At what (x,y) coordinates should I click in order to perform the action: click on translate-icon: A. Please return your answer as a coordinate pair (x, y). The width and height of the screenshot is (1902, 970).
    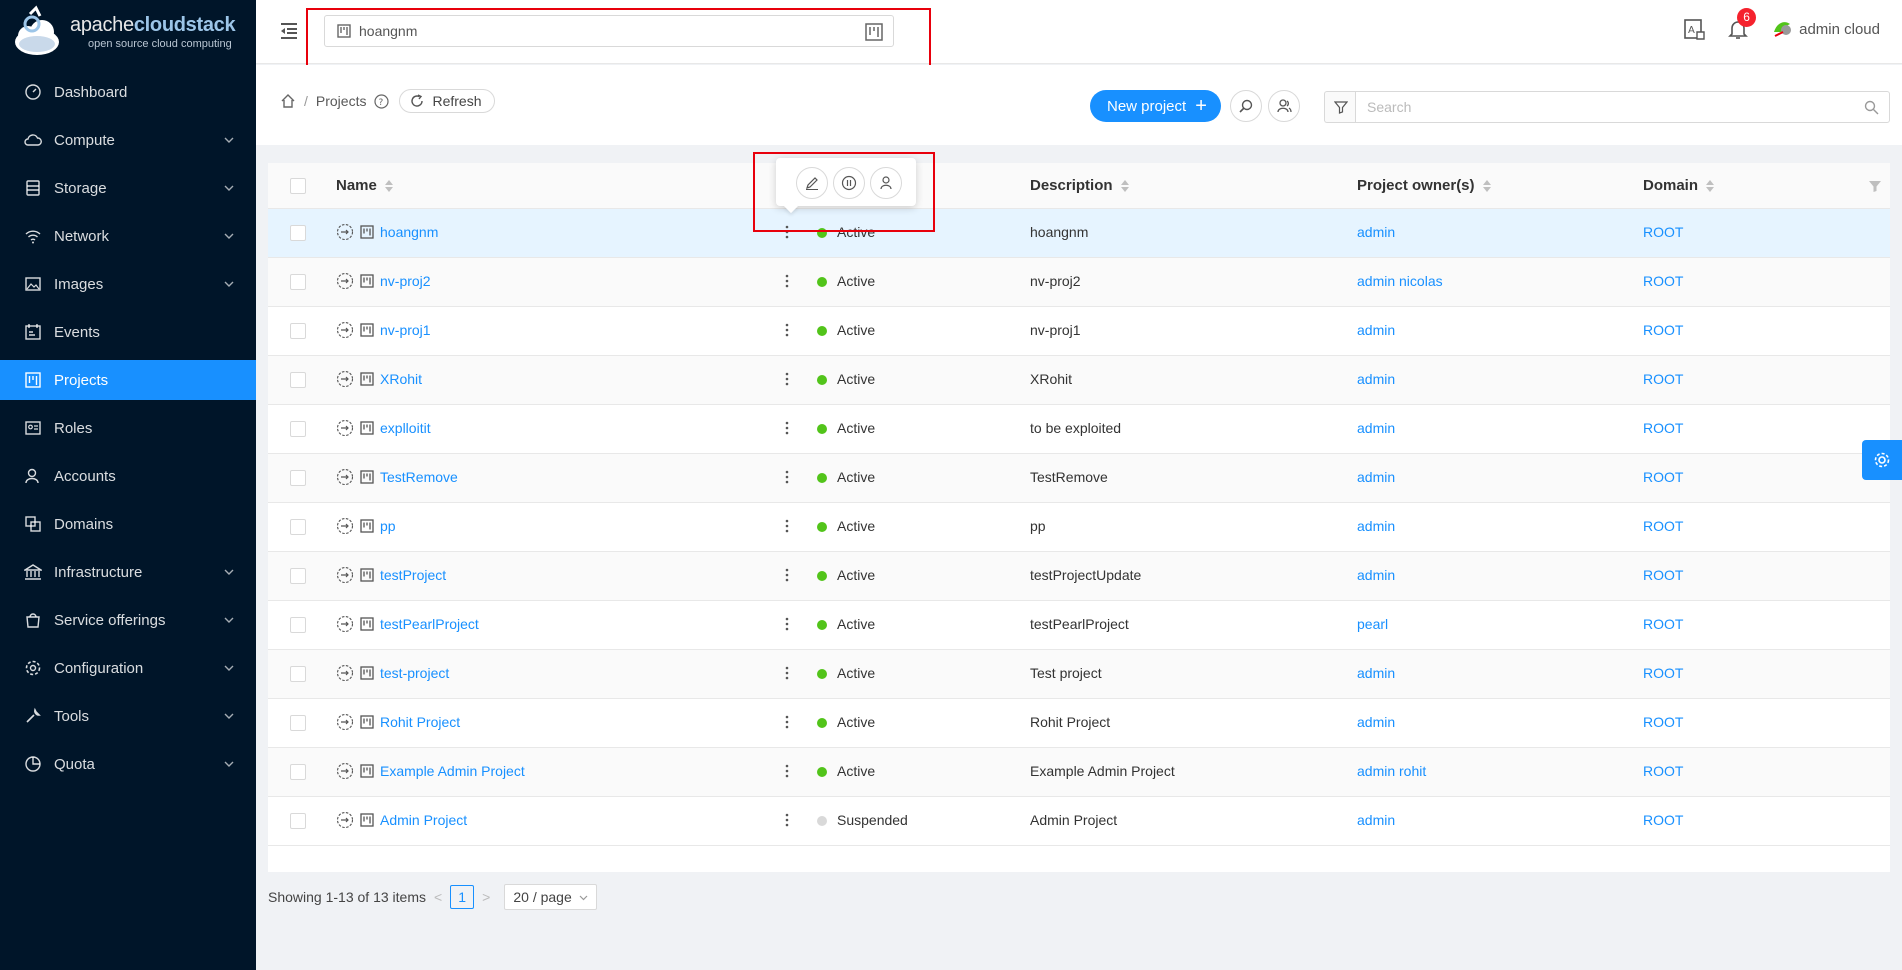
    Looking at the image, I should click on (1694, 29).